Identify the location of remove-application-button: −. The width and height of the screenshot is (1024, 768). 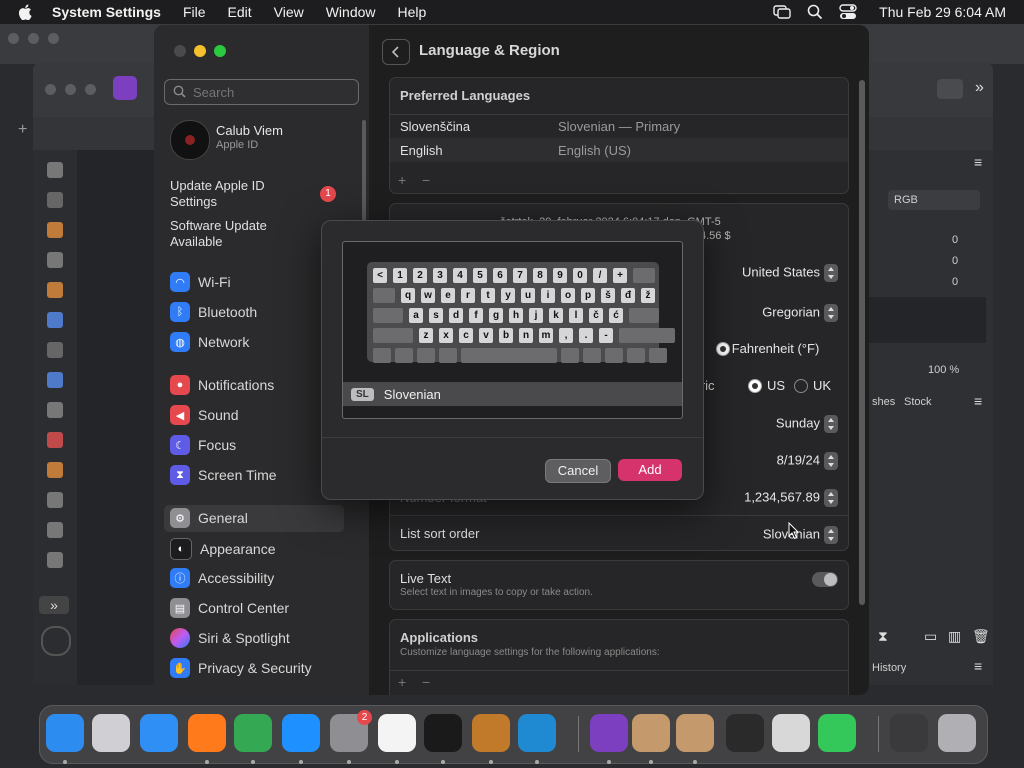
(426, 682).